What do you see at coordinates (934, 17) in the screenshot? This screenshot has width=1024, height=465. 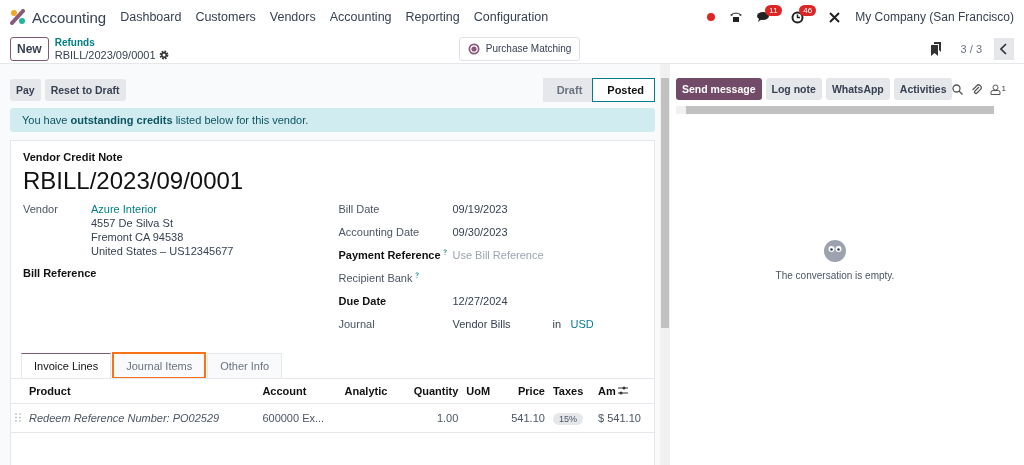 I see `company-switcher: My Company (San Francisco)` at bounding box center [934, 17].